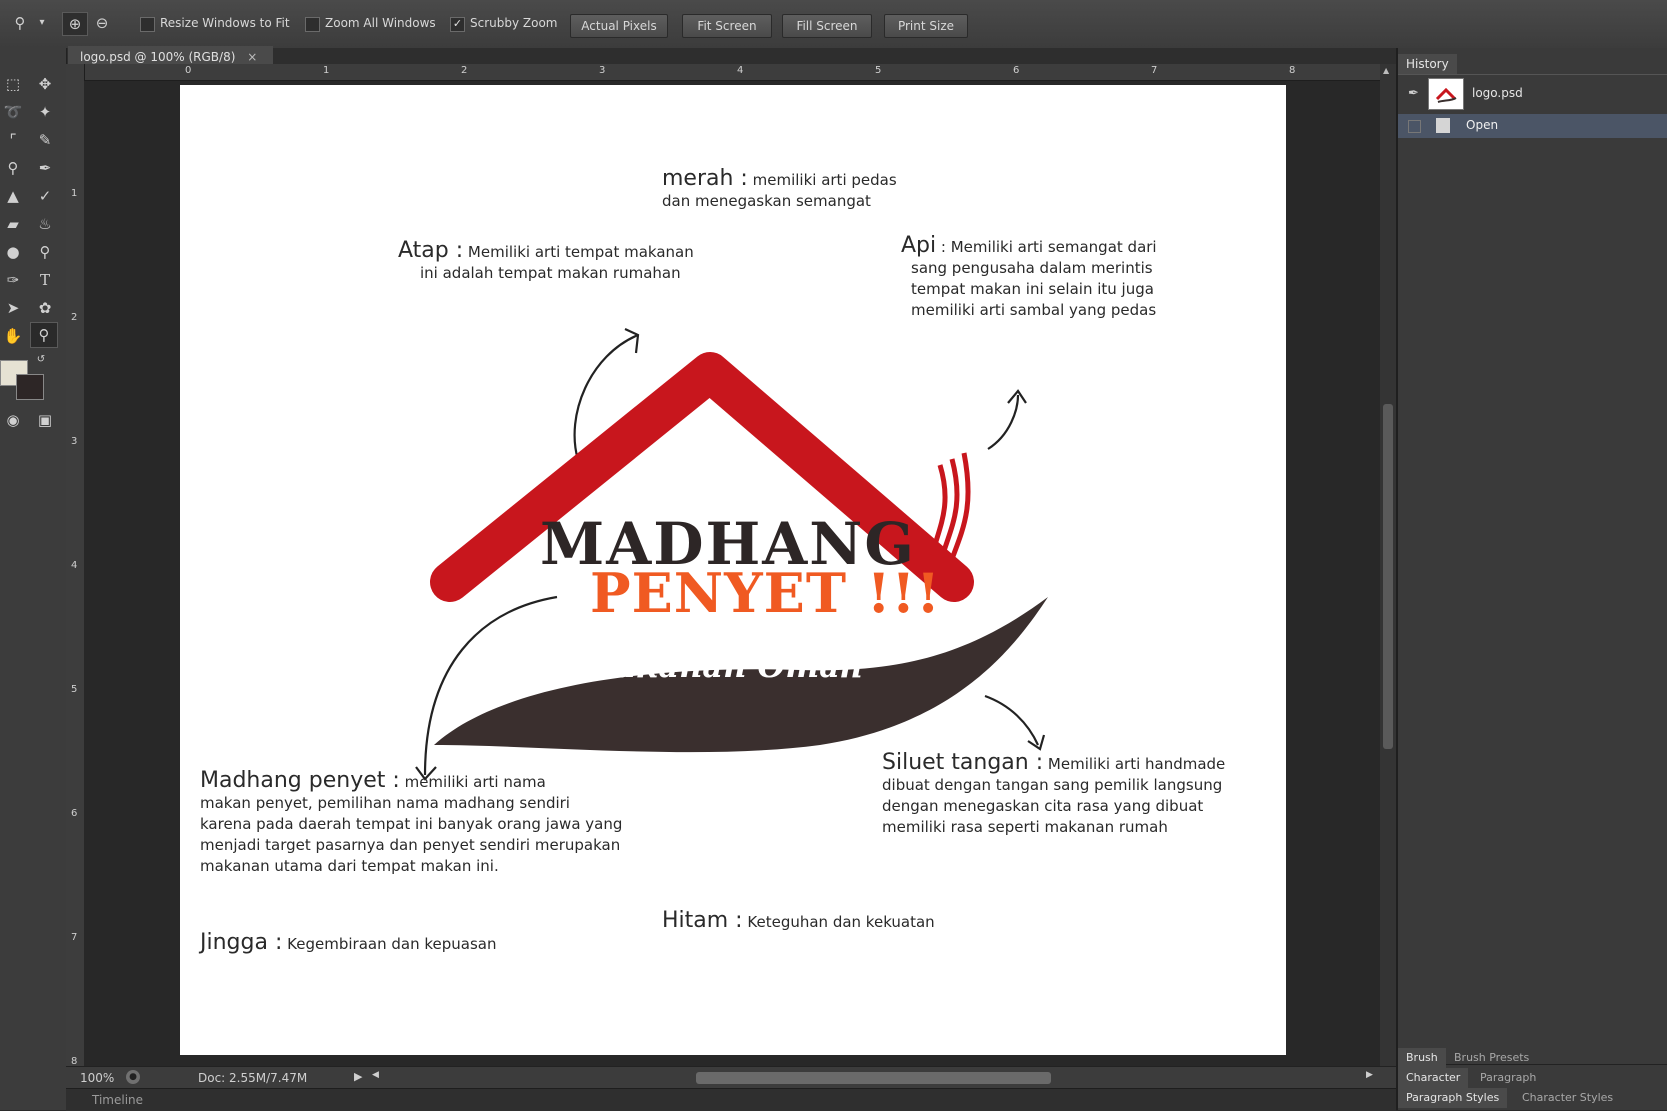 This screenshot has height=1111, width=1667. I want to click on scroll-left-icon: ◀, so click(375, 1075).